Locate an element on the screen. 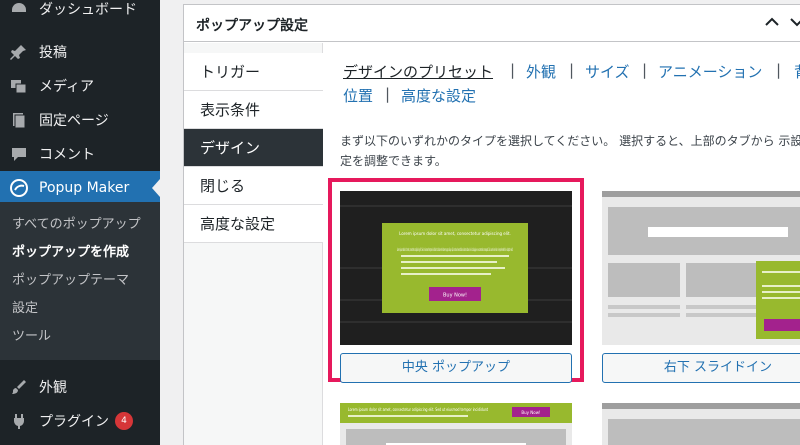 Image resolution: width=800 pixels, height=445 pixels. tab-display: デザイン is located at coordinates (253, 148).